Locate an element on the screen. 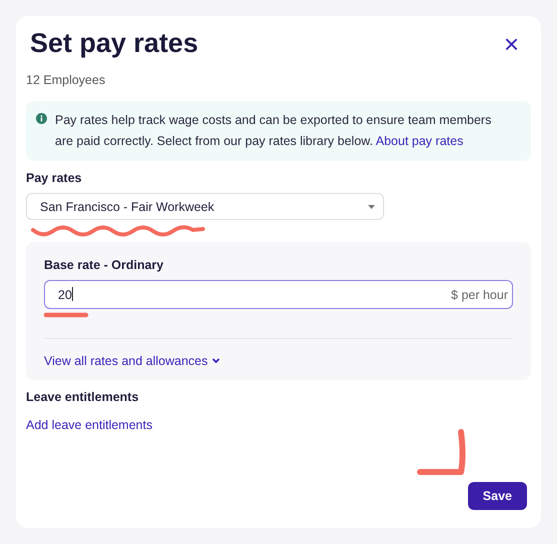 Image resolution: width=557 pixels, height=544 pixels. info-icon is located at coordinates (41, 118).